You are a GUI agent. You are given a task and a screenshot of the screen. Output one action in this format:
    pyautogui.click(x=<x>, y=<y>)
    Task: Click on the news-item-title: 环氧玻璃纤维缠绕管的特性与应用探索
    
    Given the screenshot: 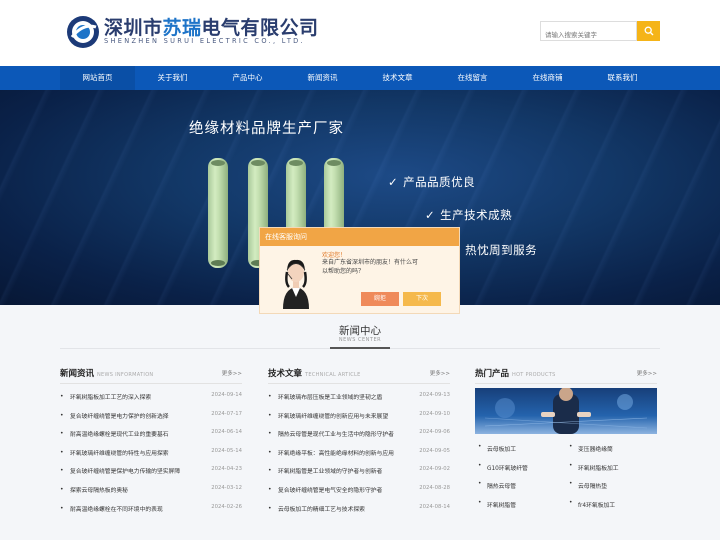 What is the action you would take?
    pyautogui.click(x=119, y=453)
    